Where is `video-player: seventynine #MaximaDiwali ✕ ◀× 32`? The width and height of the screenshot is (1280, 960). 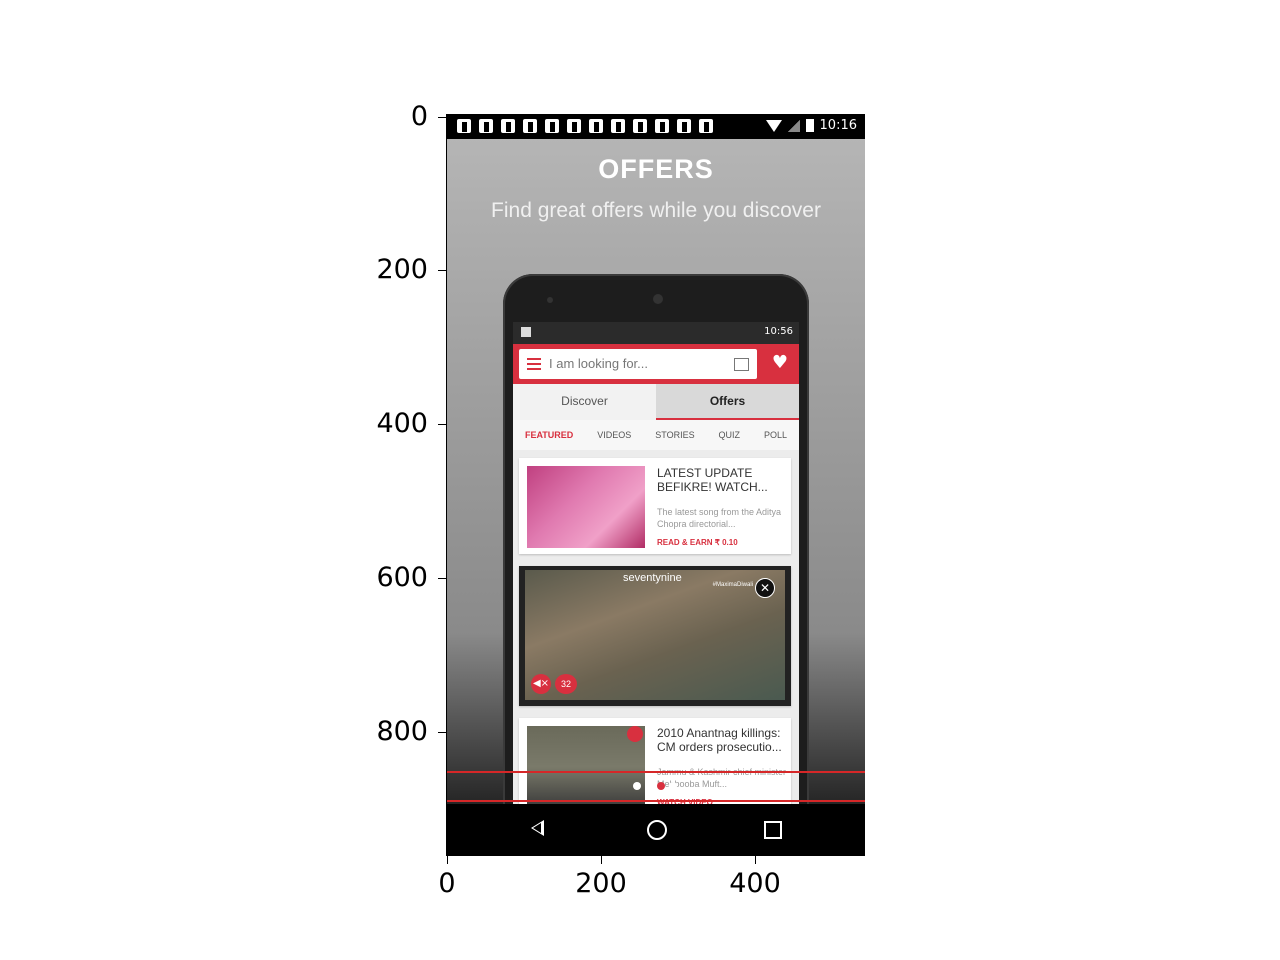
video-player: seventynine #MaximaDiwali ✕ ◀× 32 is located at coordinates (655, 635).